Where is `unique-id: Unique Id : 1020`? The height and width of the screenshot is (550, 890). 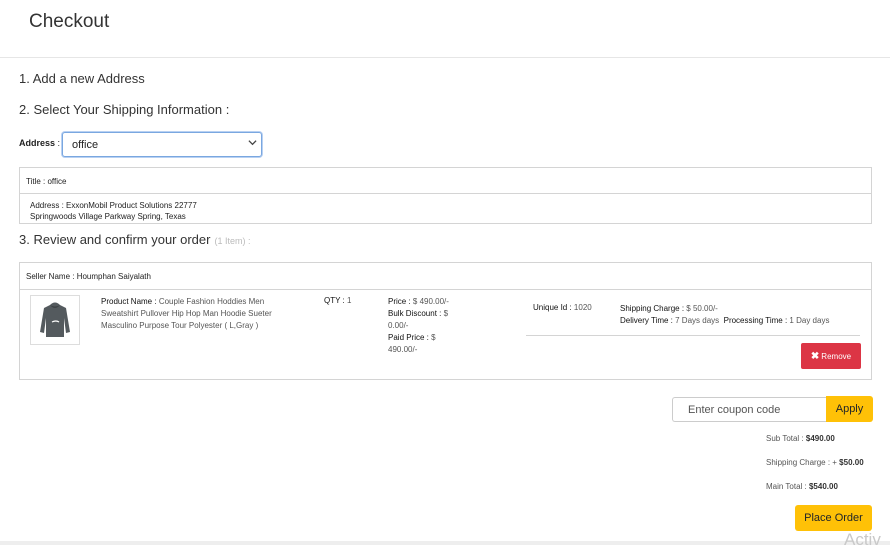
unique-id: Unique Id : 1020 is located at coordinates (562, 307).